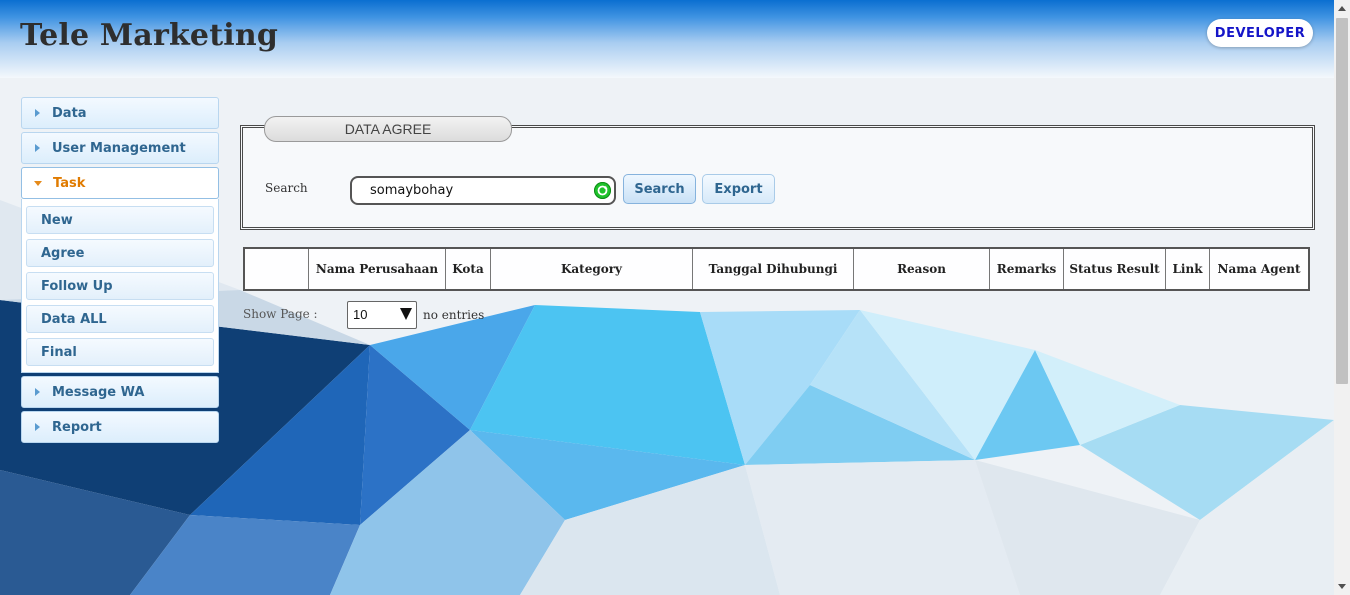  I want to click on sidebar-item-label: Data, so click(69, 113).